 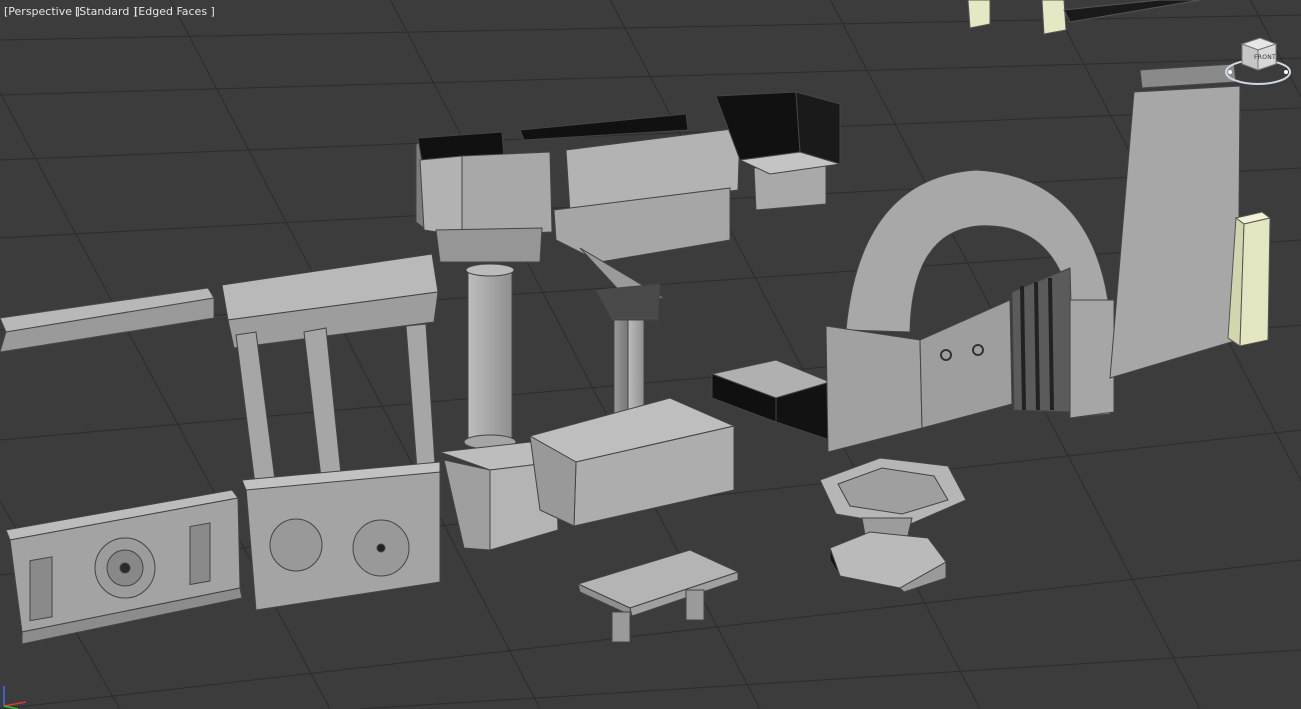 What do you see at coordinates (42, 12) in the screenshot?
I see `viewport-view-label: [Perspective ]` at bounding box center [42, 12].